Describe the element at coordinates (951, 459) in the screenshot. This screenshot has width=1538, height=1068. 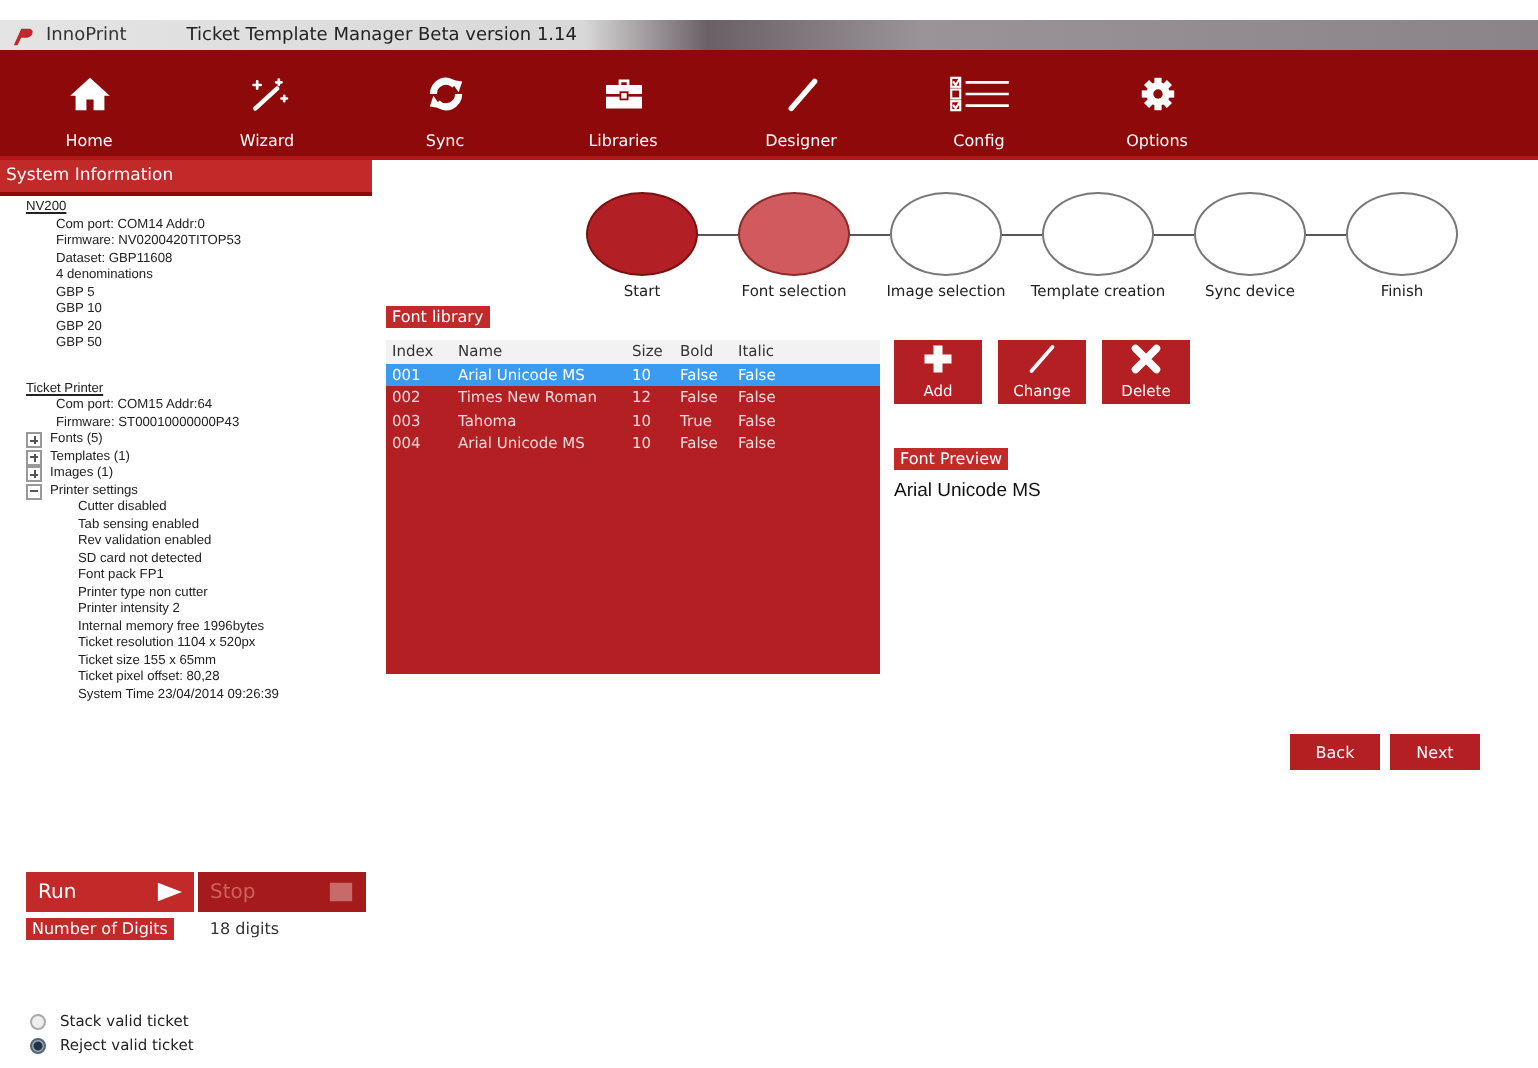
I see `section-title: Font Preview` at that location.